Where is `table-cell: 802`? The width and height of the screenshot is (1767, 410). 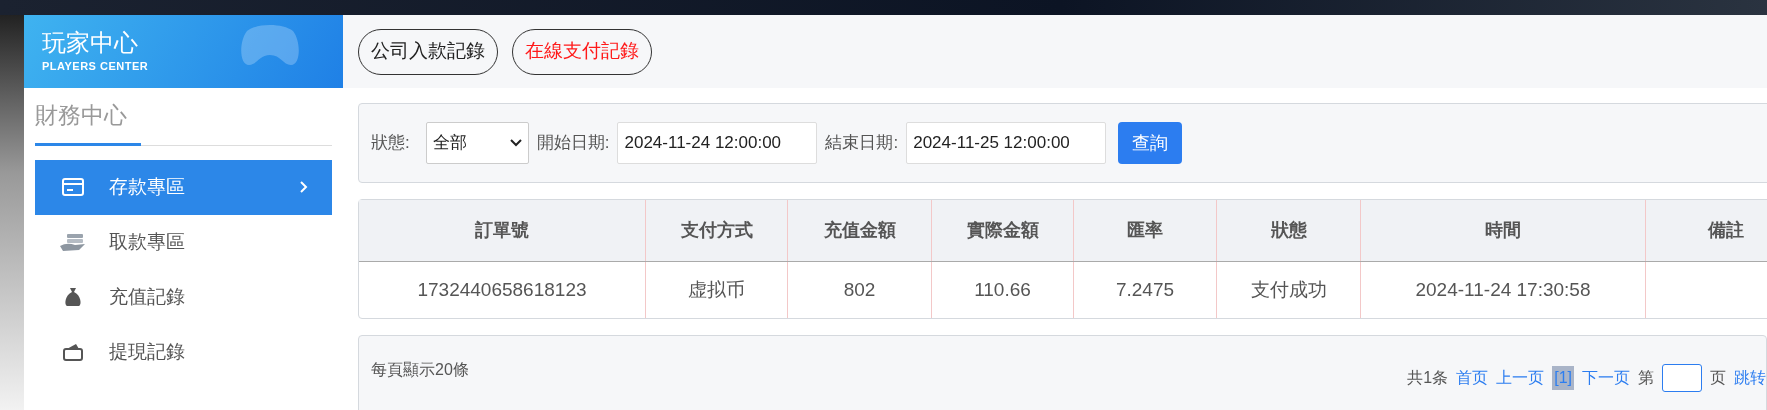
table-cell: 802 is located at coordinates (860, 290).